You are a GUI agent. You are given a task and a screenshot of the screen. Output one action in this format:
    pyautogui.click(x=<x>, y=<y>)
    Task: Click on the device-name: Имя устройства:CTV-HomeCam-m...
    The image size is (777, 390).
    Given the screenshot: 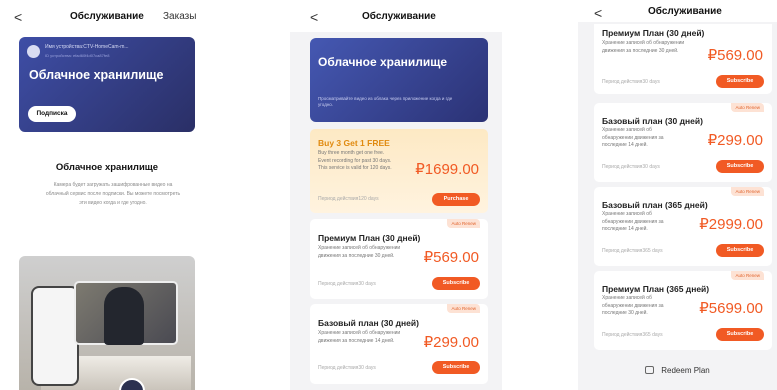 What is the action you would take?
    pyautogui.click(x=87, y=47)
    